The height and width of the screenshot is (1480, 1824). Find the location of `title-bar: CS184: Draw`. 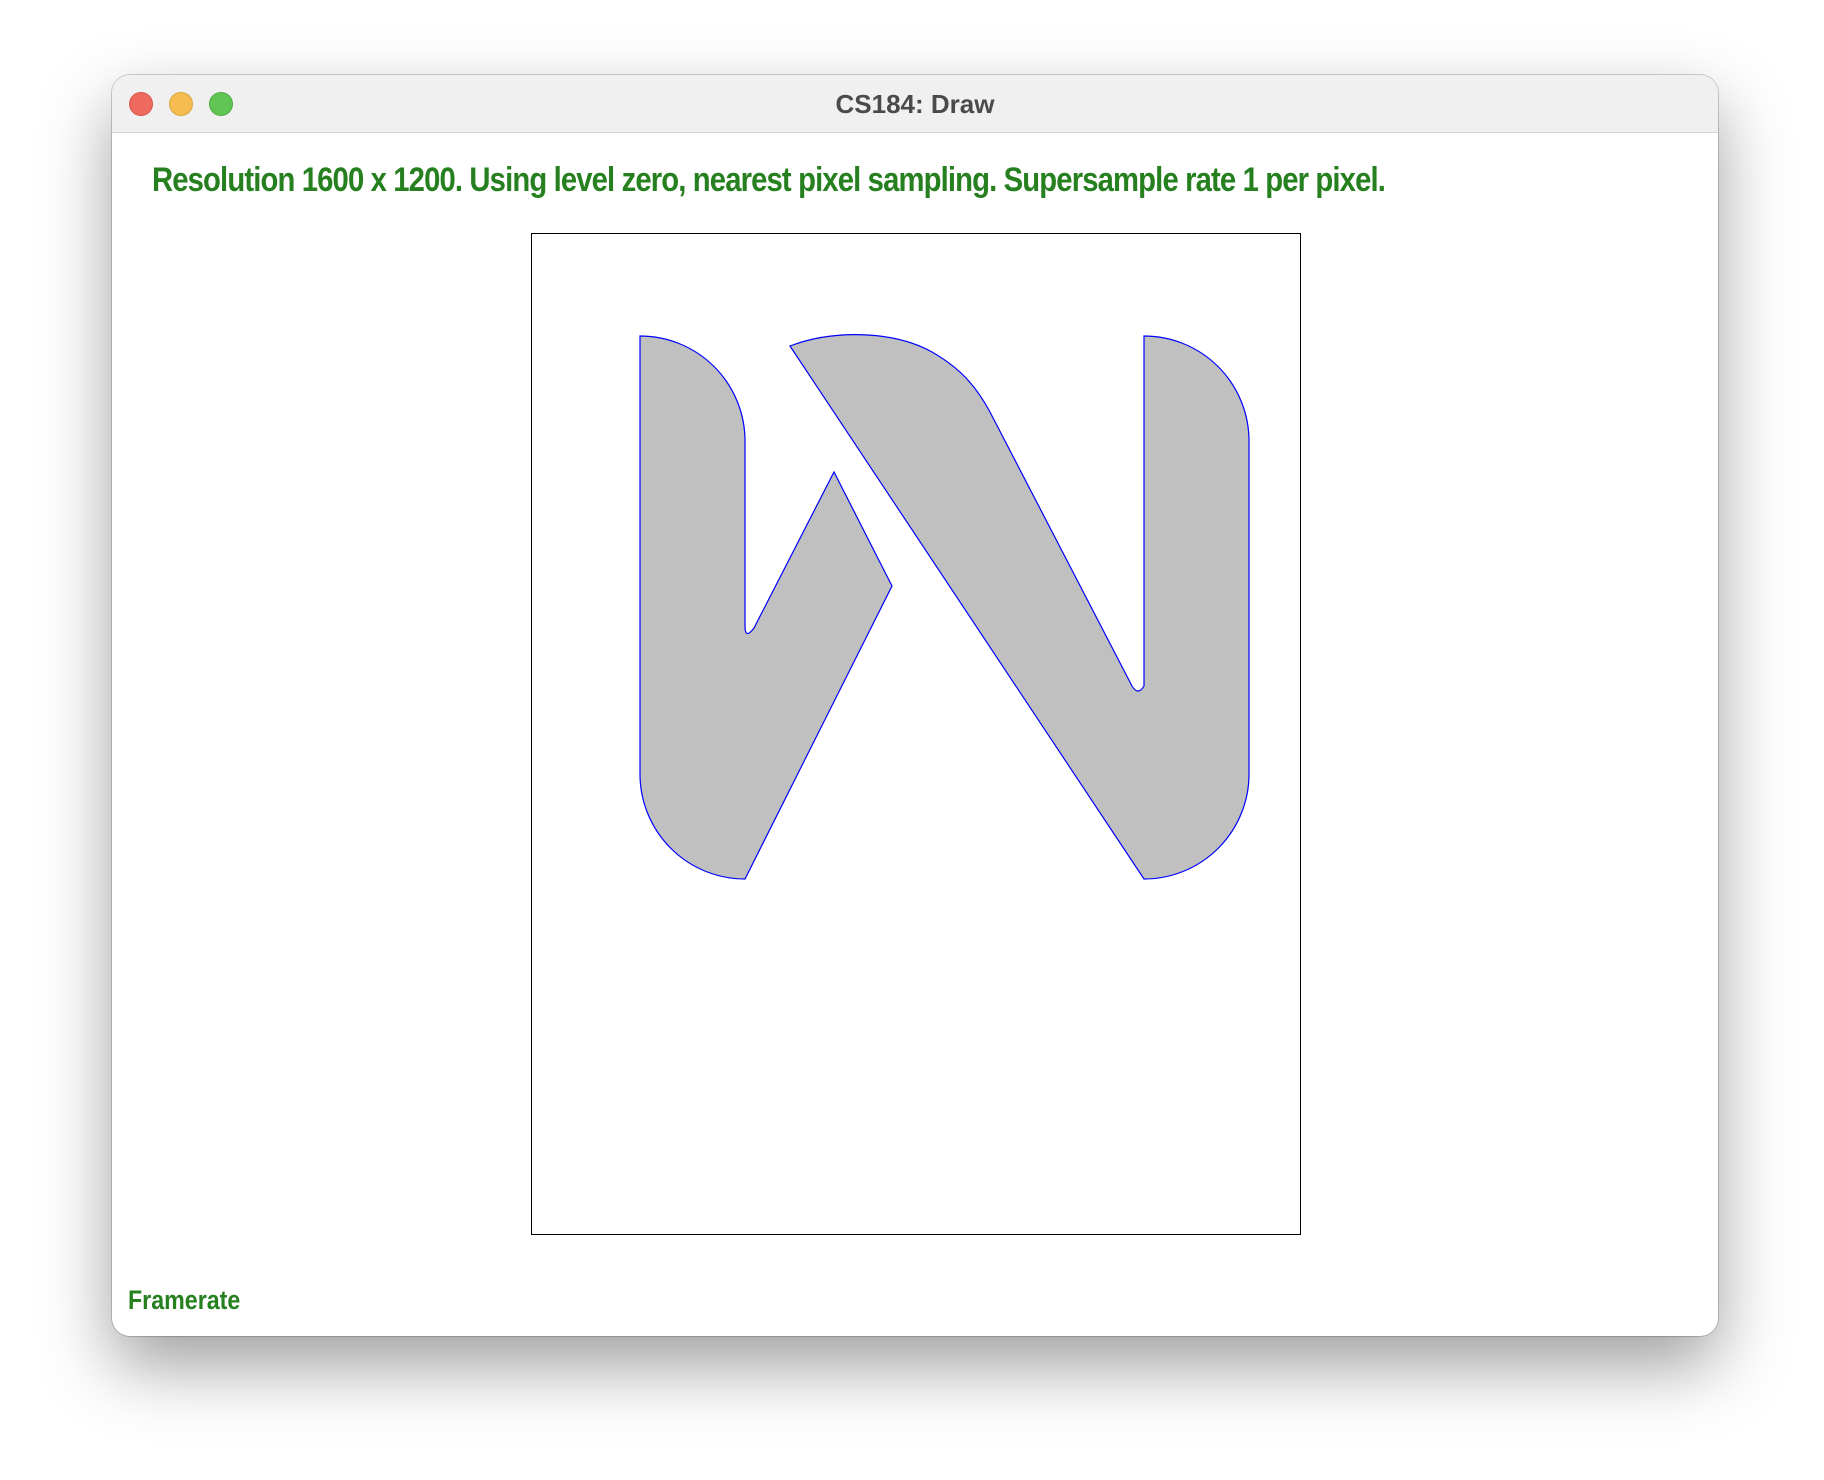

title-bar: CS184: Draw is located at coordinates (915, 104).